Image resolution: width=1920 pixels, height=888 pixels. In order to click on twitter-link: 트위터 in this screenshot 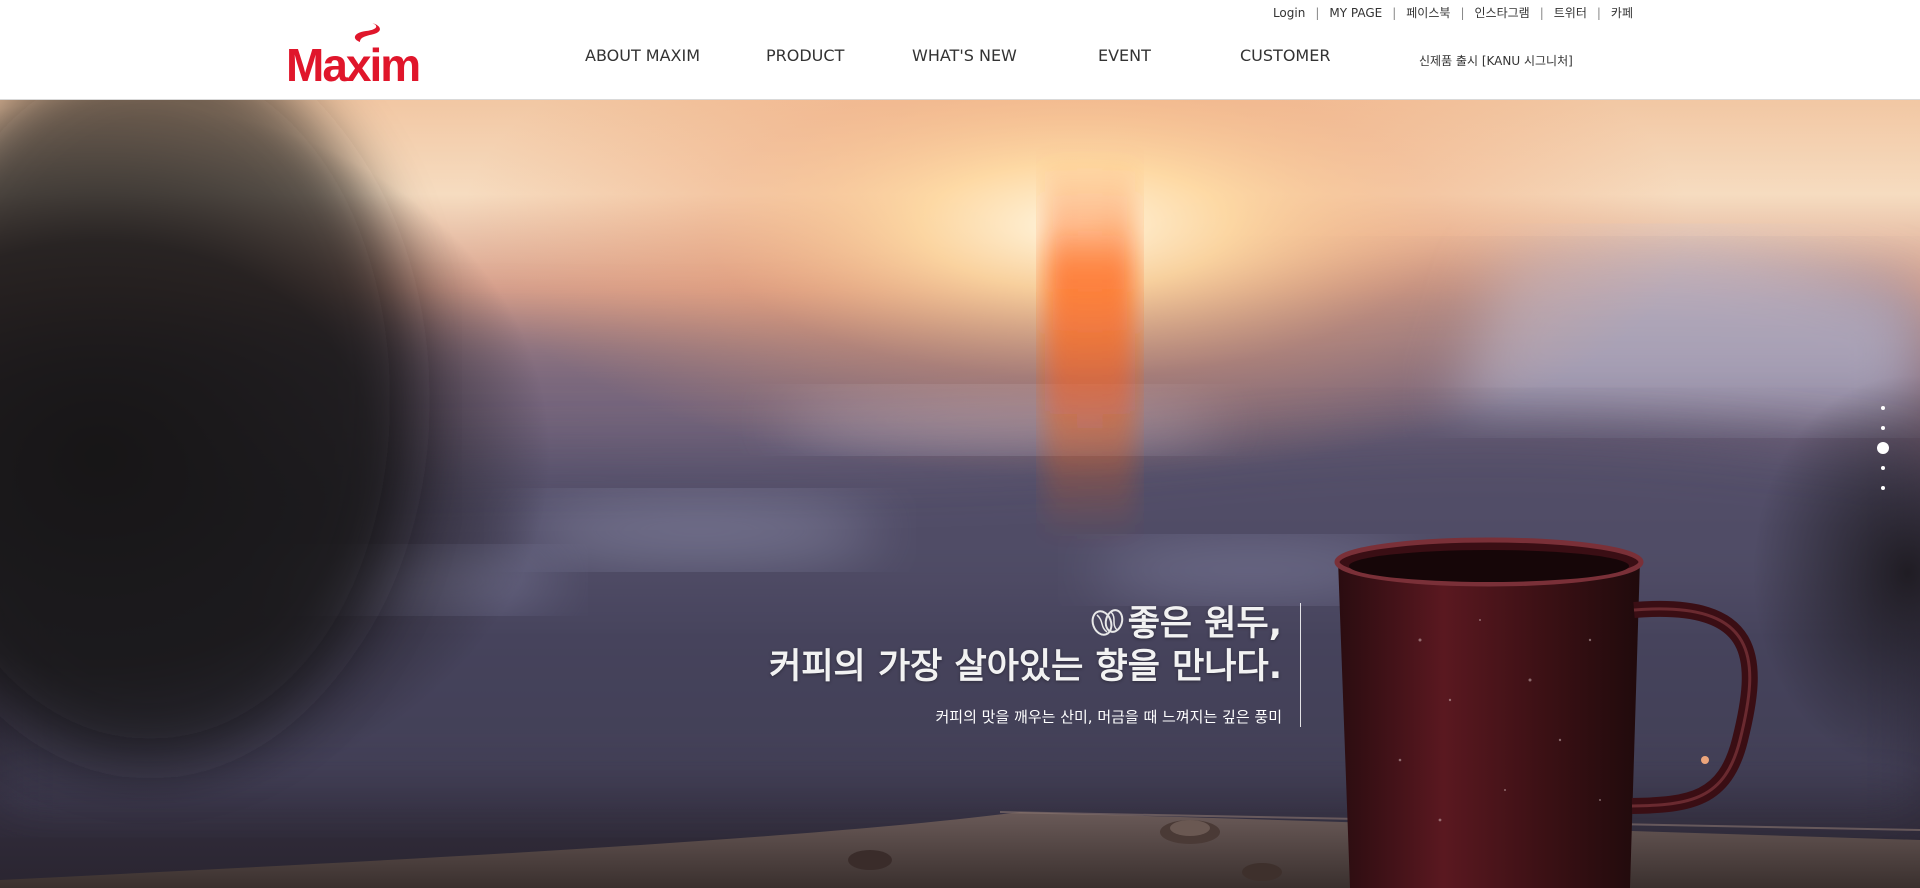, I will do `click(1570, 12)`.